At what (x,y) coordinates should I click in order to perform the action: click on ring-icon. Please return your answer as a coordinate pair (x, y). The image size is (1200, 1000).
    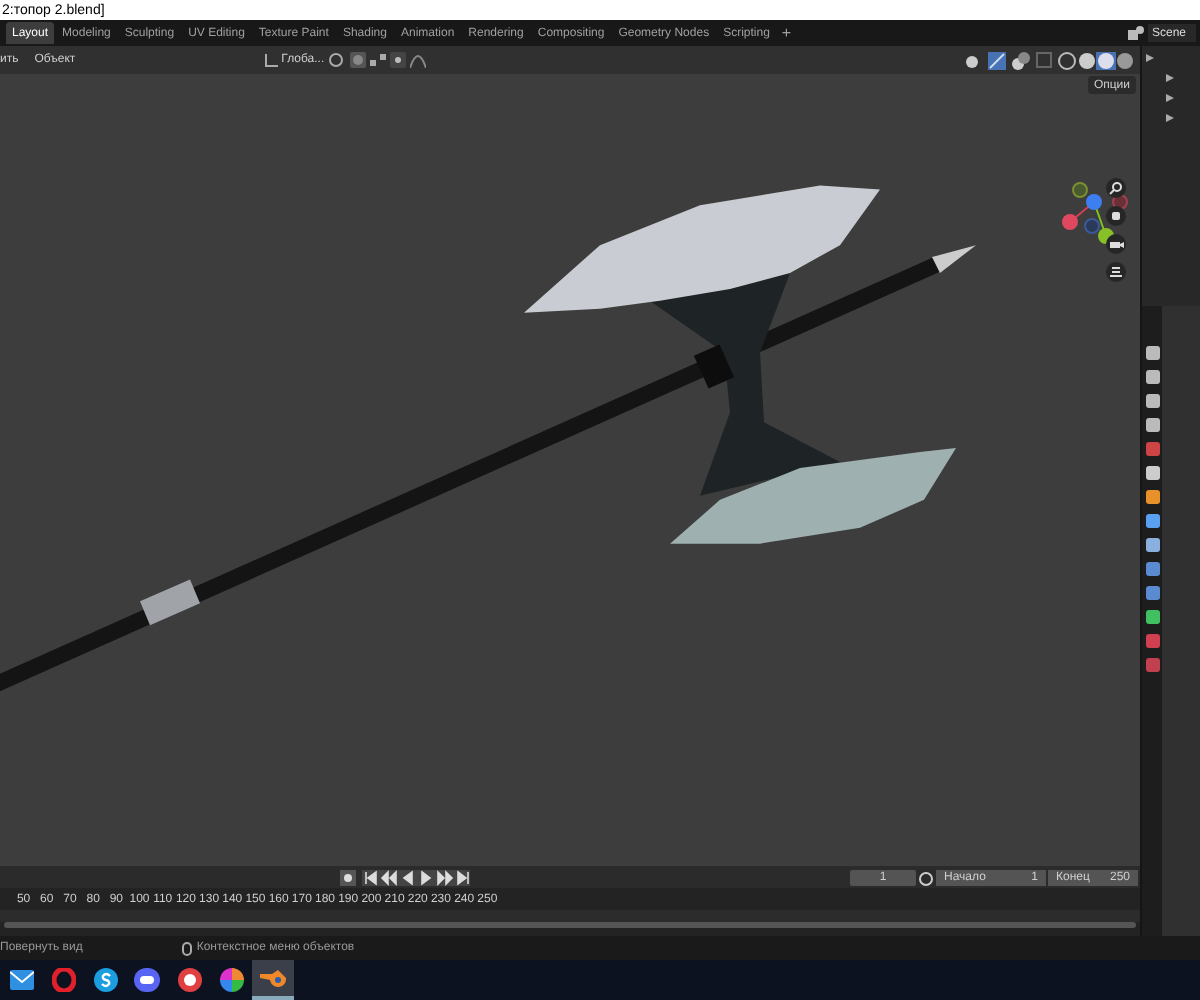
    Looking at the image, I should click on (63, 980).